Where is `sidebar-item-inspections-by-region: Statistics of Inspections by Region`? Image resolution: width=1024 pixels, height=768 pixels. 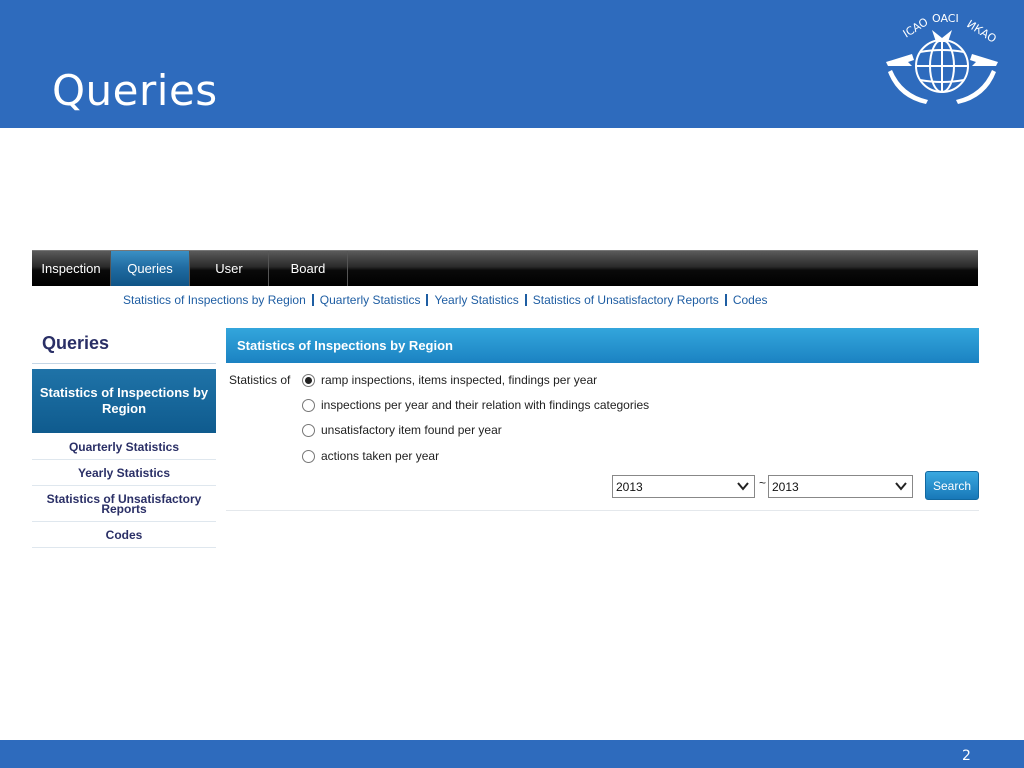
sidebar-item-inspections-by-region: Statistics of Inspections by Region is located at coordinates (124, 401).